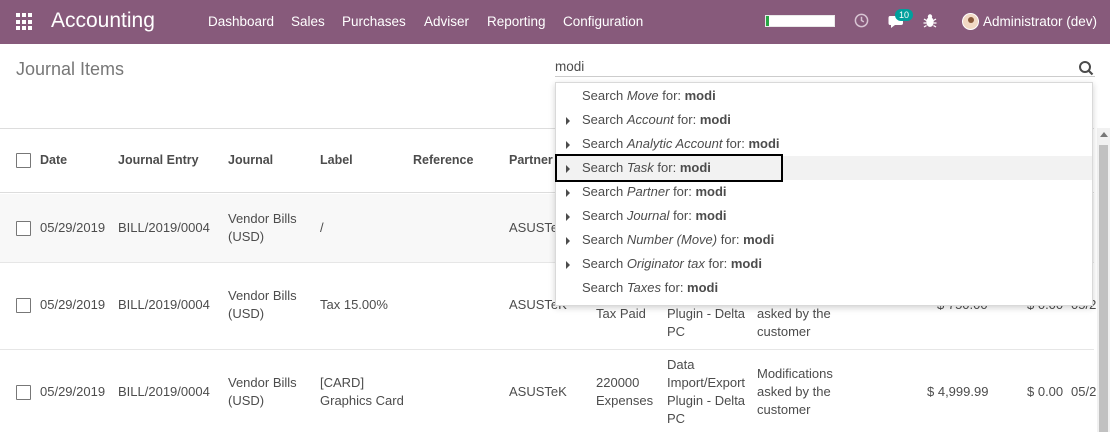 The width and height of the screenshot is (1110, 432). What do you see at coordinates (1086, 68) in the screenshot?
I see `search-icon` at bounding box center [1086, 68].